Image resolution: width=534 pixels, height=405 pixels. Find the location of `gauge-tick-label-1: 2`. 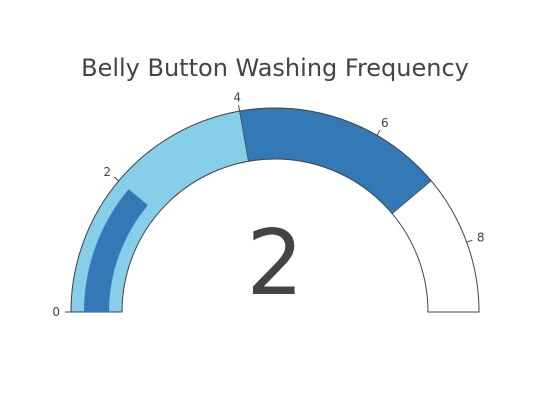

gauge-tick-label-1: 2 is located at coordinates (107, 172).